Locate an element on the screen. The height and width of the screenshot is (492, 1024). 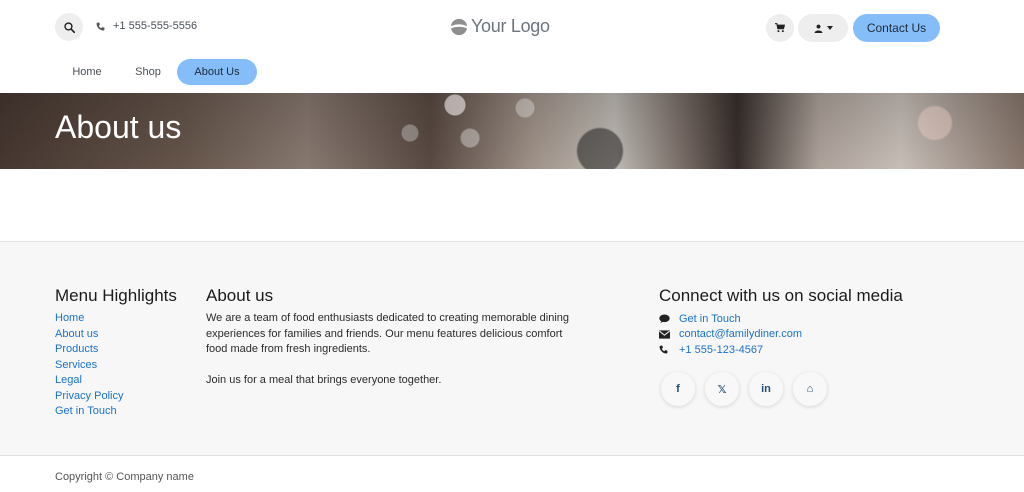
contact-get-in-touch: Get in Touch is located at coordinates (730, 319).